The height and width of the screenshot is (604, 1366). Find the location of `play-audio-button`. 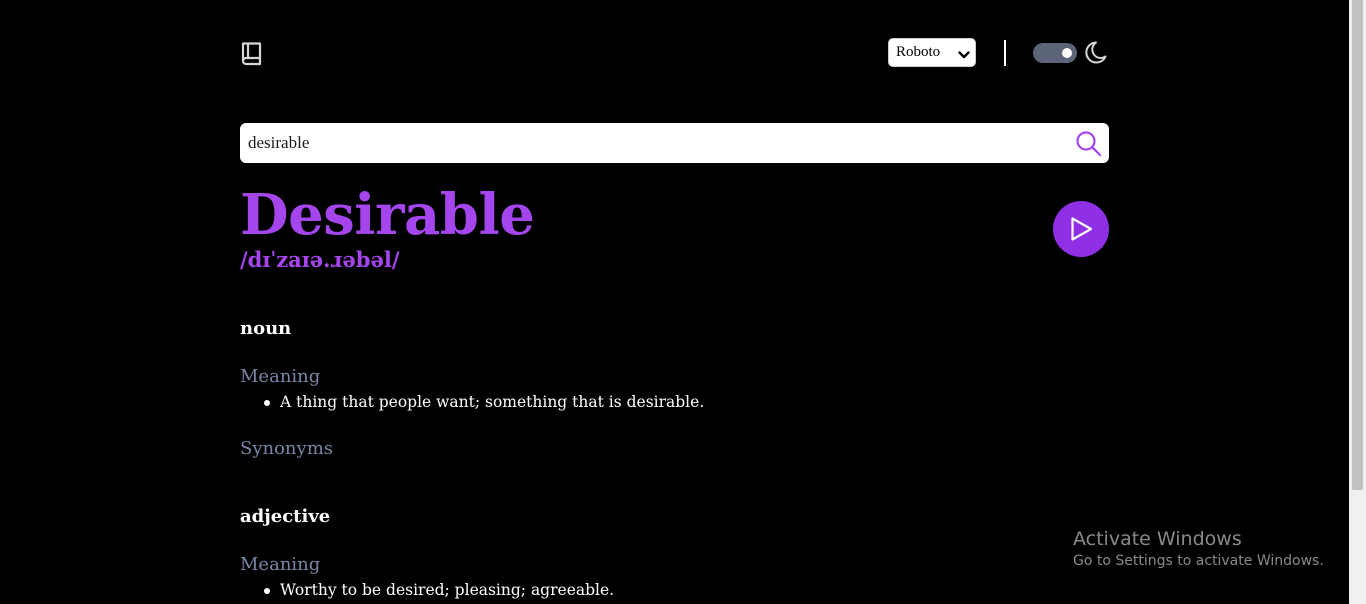

play-audio-button is located at coordinates (1081, 229).